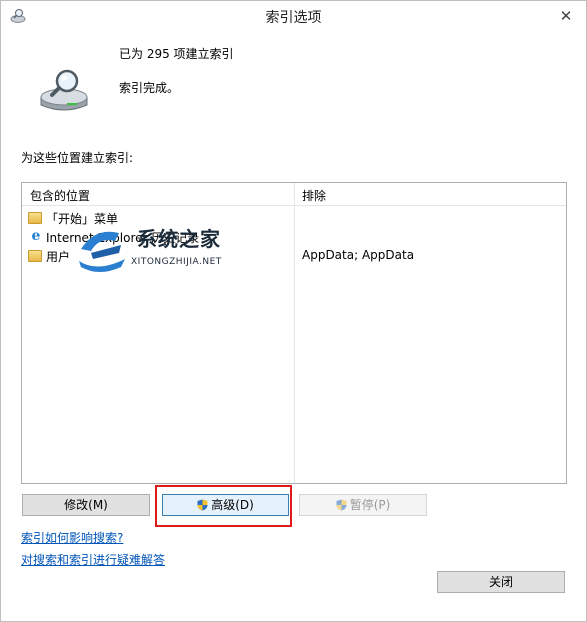 Image resolution: width=587 pixels, height=622 pixels. I want to click on indexed-count-text: 已为 295 项建立索引, so click(176, 54).